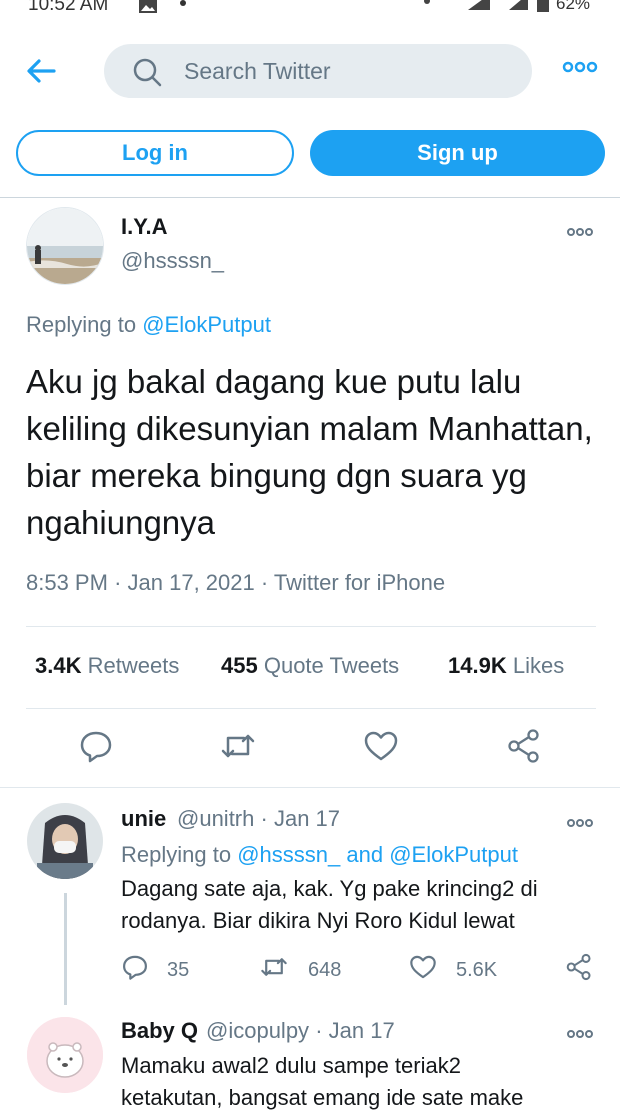 This screenshot has width=620, height=1114. What do you see at coordinates (41, 71) in the screenshot?
I see `back-arrow-icon` at bounding box center [41, 71].